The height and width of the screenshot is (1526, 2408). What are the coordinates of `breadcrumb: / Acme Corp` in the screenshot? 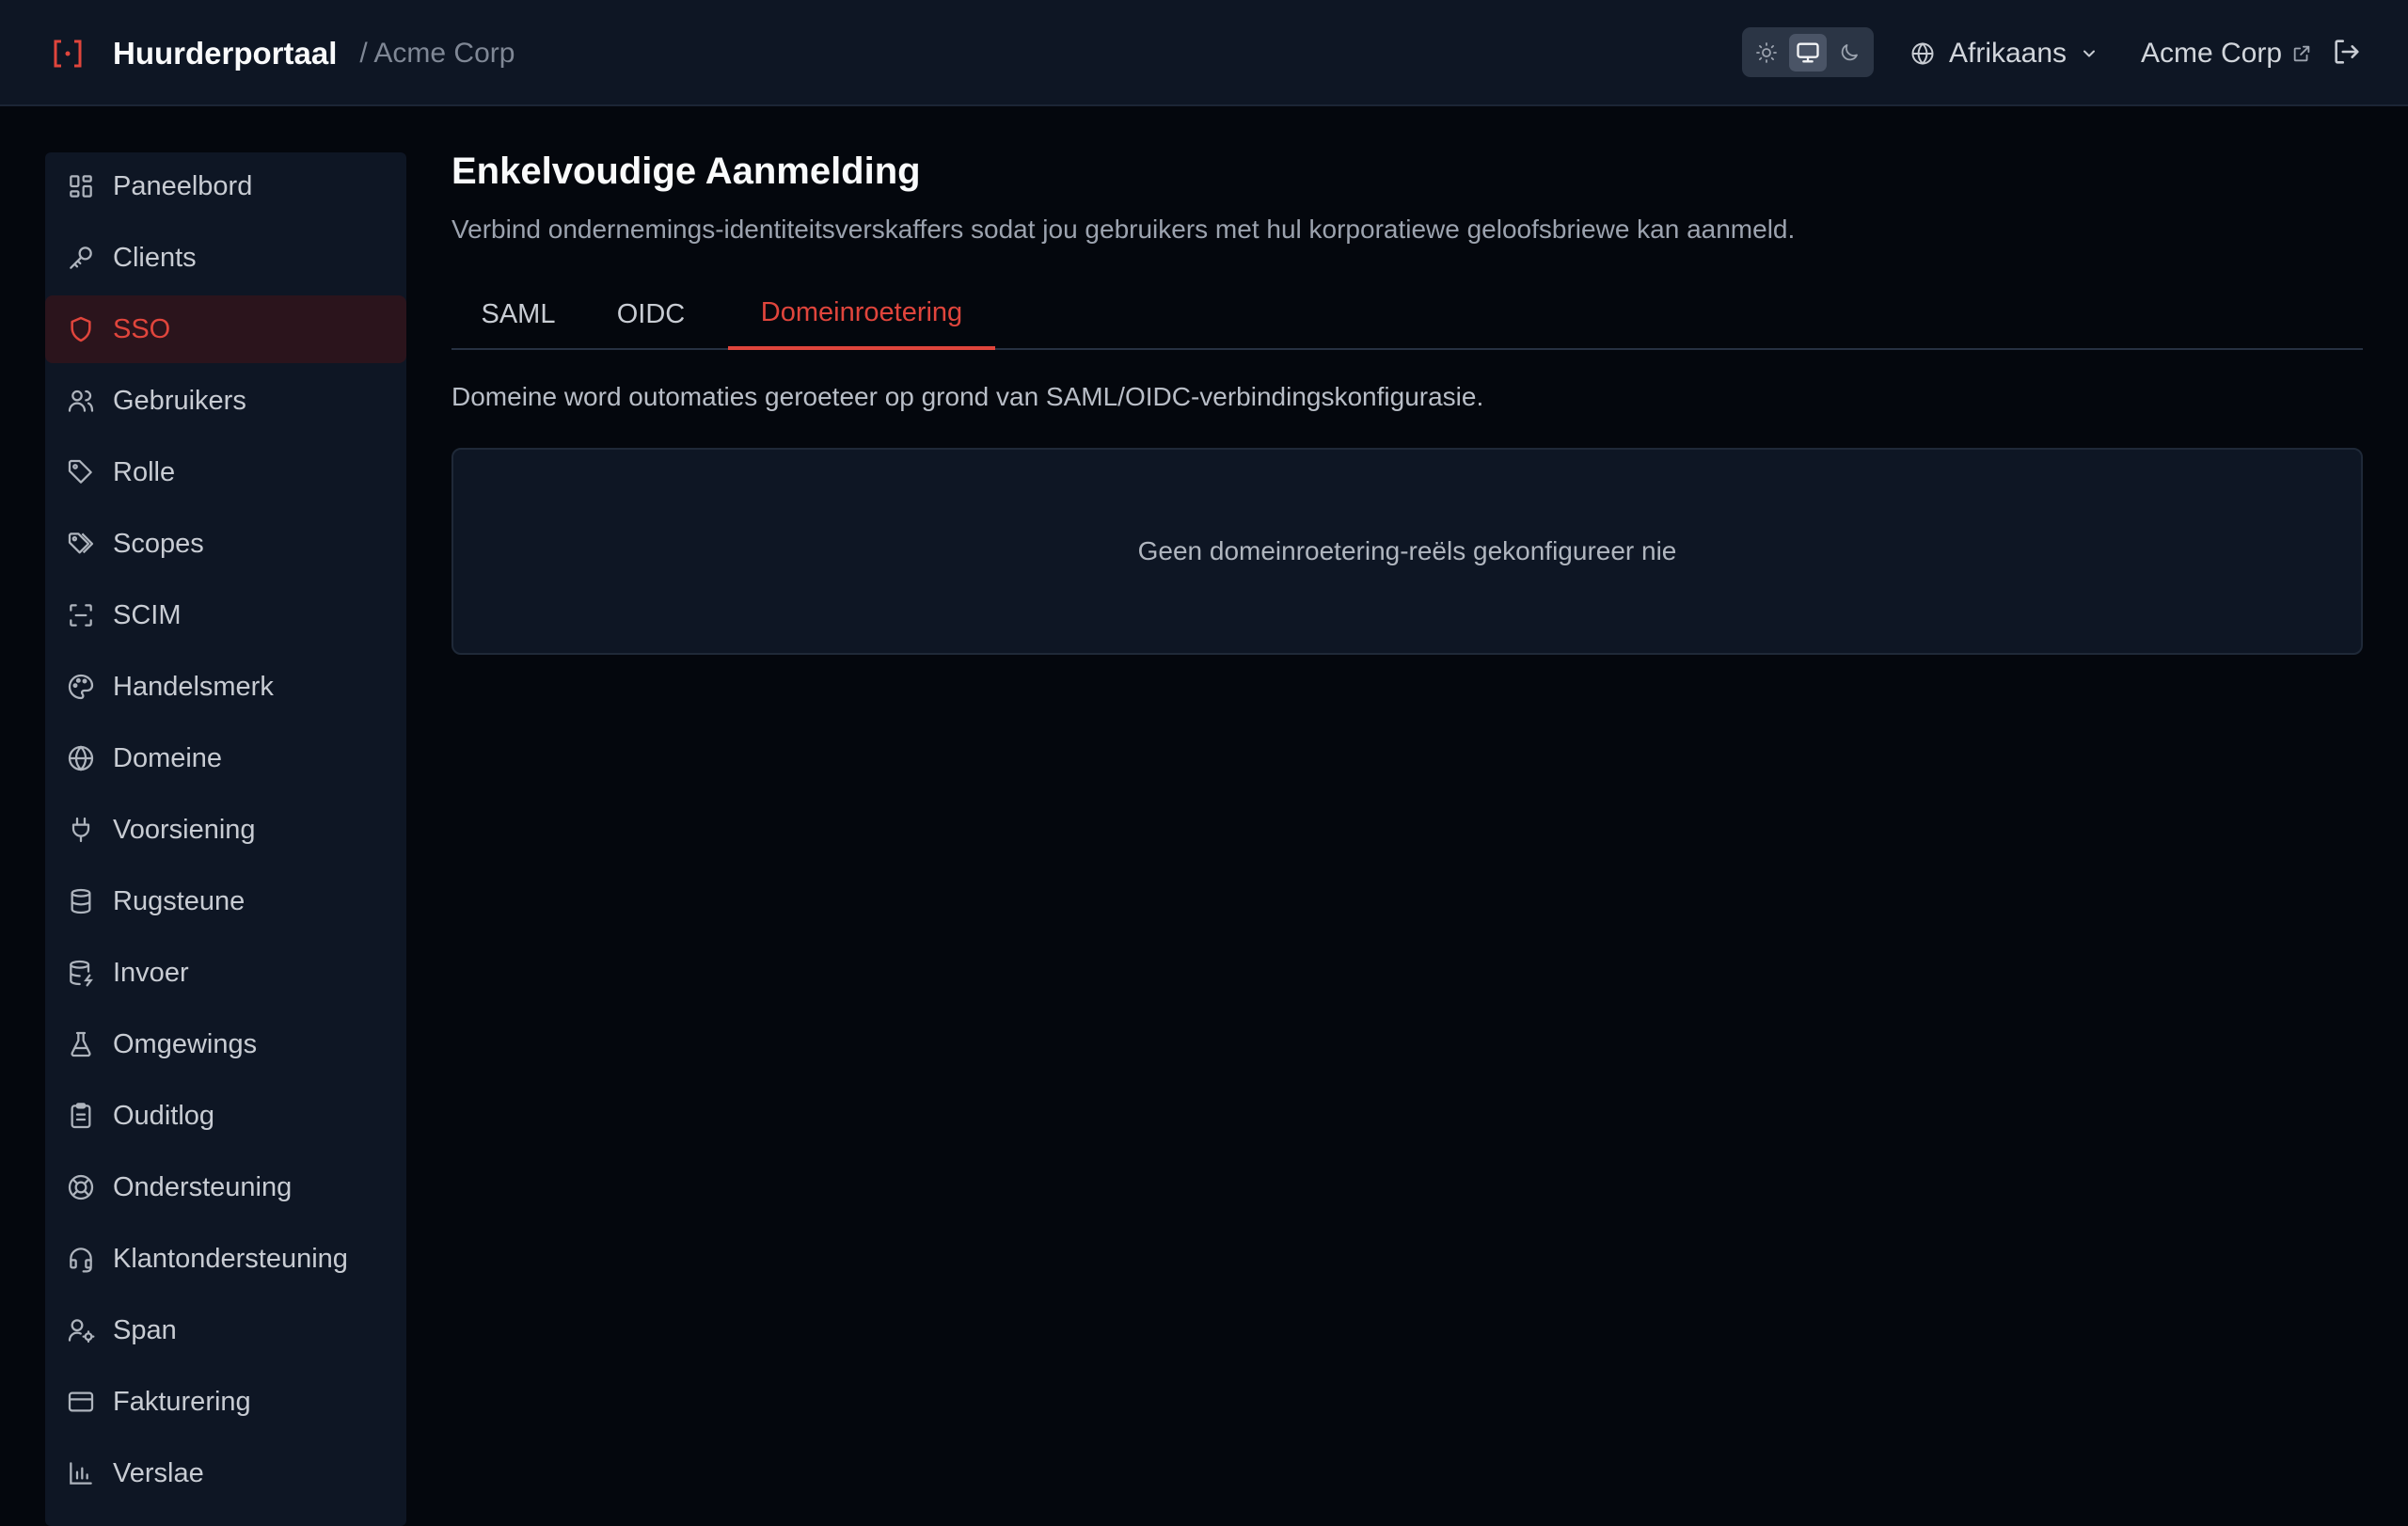 It's located at (437, 53).